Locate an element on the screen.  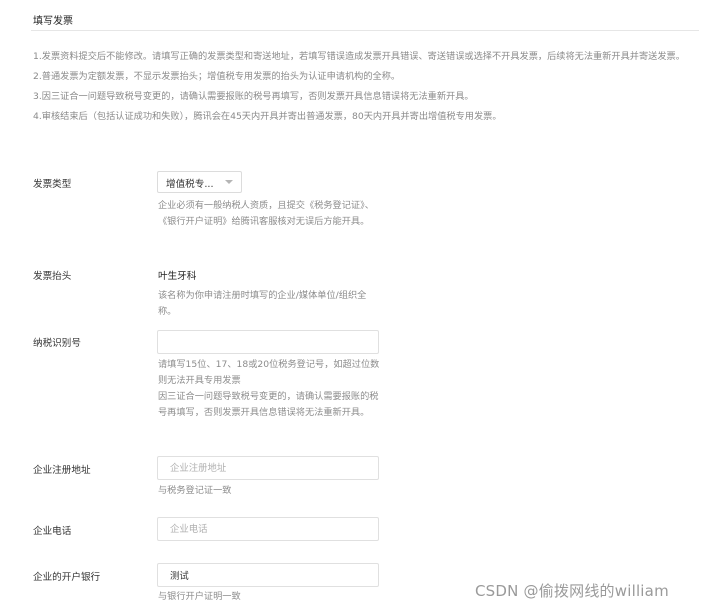
chevron-down-icon is located at coordinates (229, 182).